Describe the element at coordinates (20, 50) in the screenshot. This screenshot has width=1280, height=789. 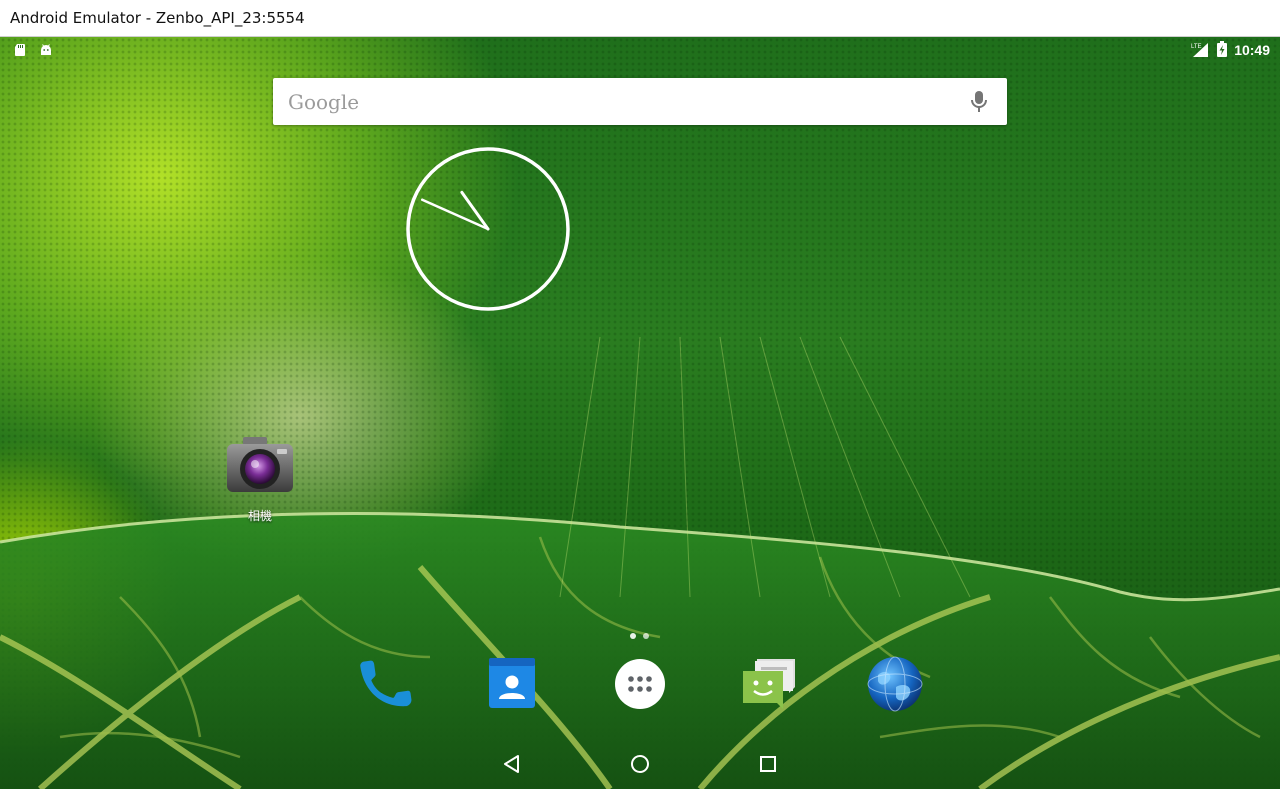
I see `sd-card-icon` at that location.